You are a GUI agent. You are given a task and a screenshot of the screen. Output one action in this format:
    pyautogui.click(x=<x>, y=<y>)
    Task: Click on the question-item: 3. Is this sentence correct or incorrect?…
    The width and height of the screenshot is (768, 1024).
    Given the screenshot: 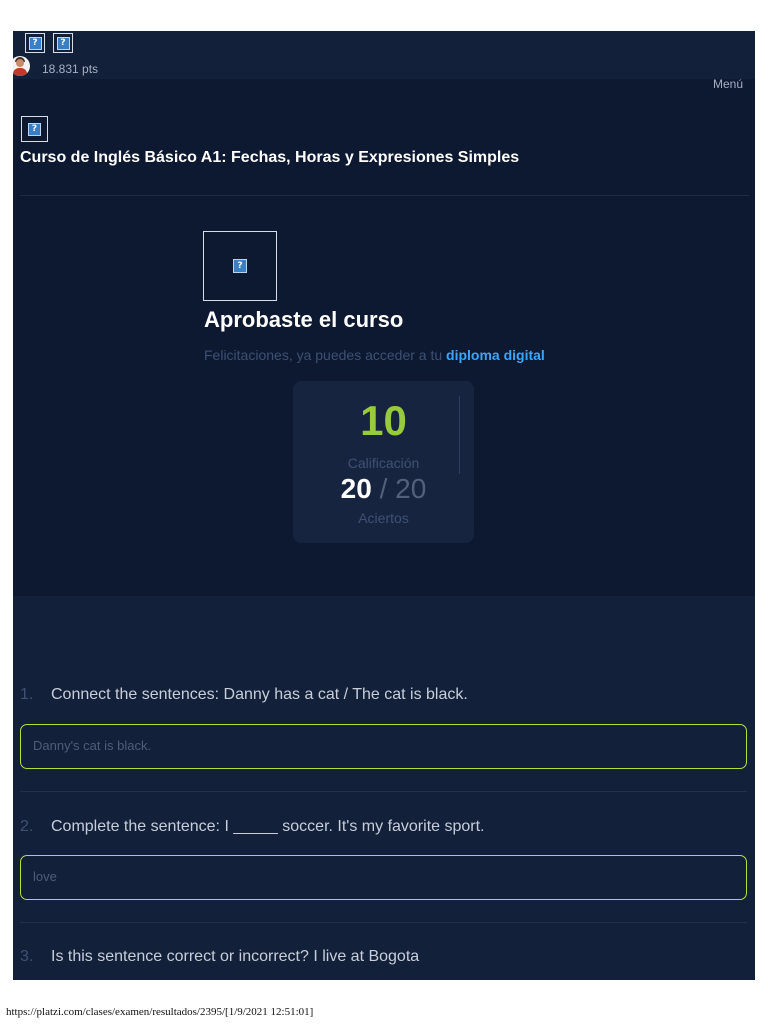 What is the action you would take?
    pyautogui.click(x=219, y=957)
    